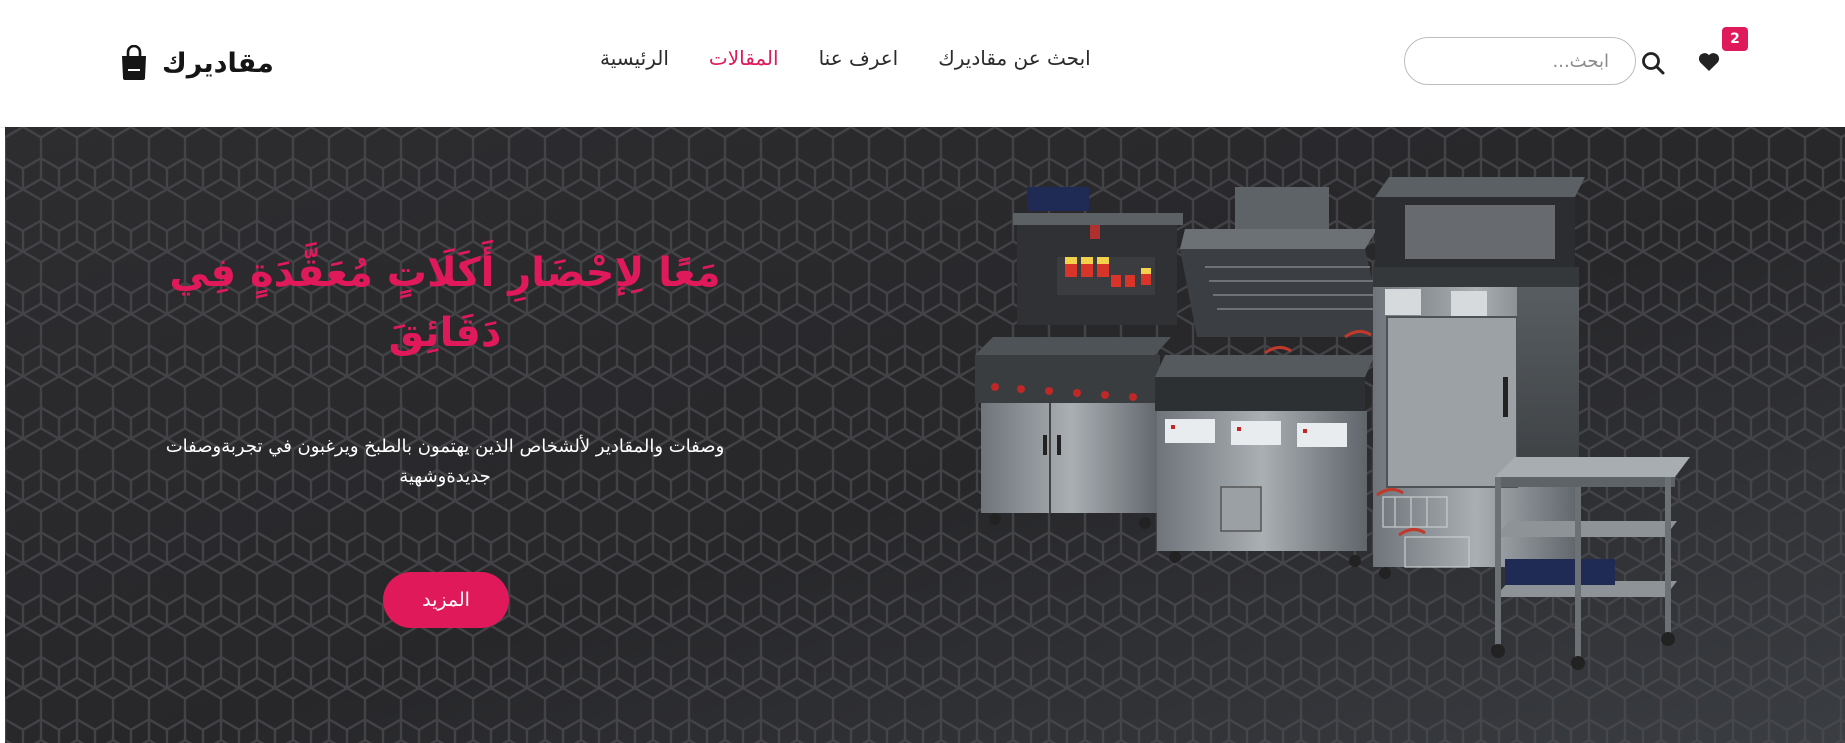  I want to click on favorites-count-badge: 2, so click(1735, 39).